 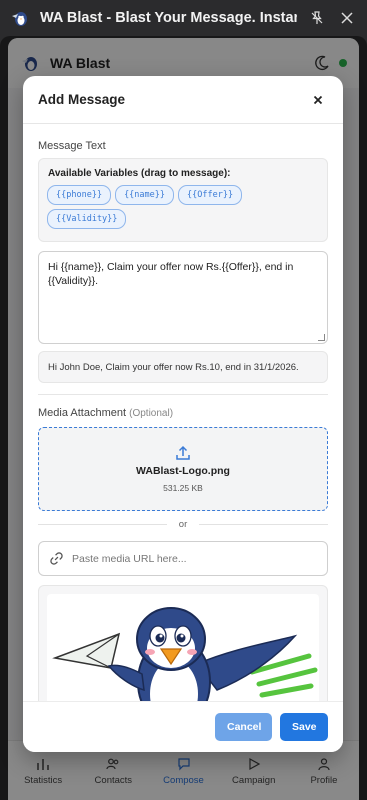 I want to click on optional-tag: (Optional), so click(x=151, y=413).